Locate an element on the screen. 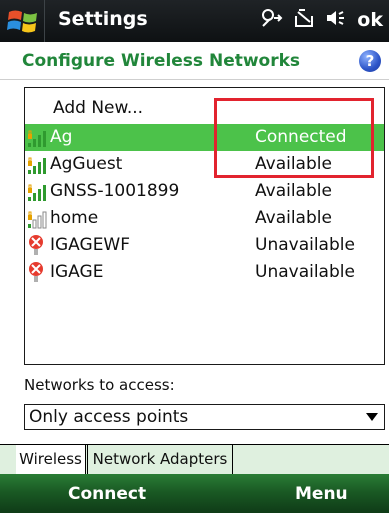 The image size is (389, 513). network-row: IGAGEWF Unavailable is located at coordinates (204, 245).